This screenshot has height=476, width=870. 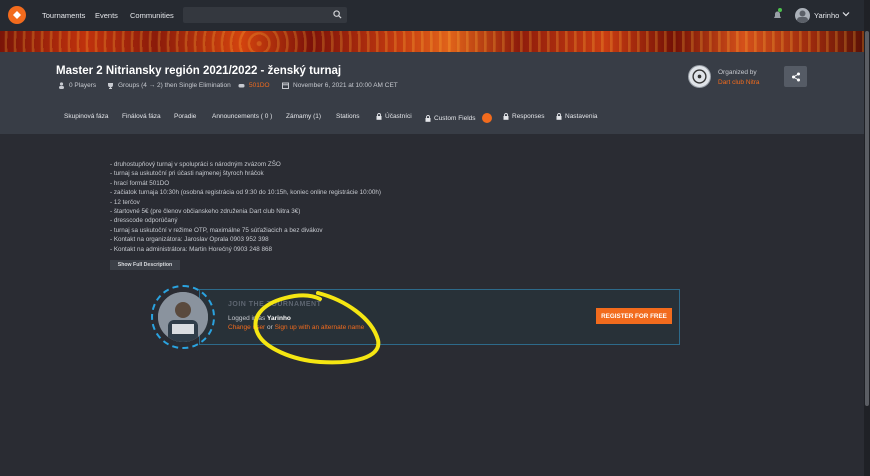 I want to click on tab-responses: Responses, so click(x=524, y=116).